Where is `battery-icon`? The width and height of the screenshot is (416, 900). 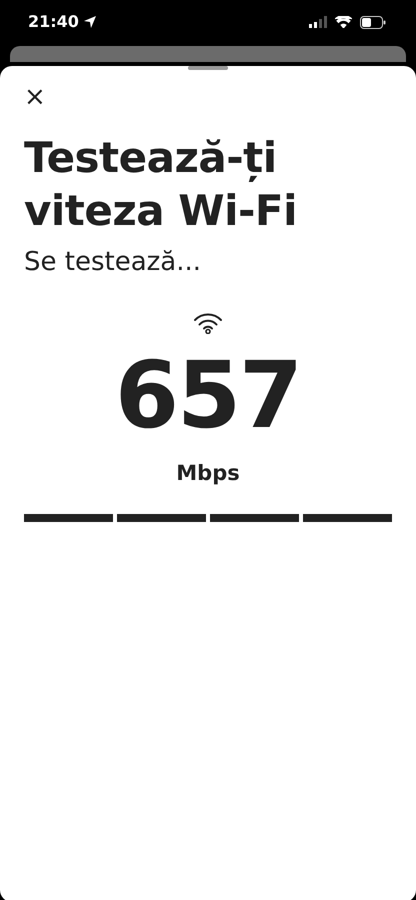
battery-icon is located at coordinates (373, 22).